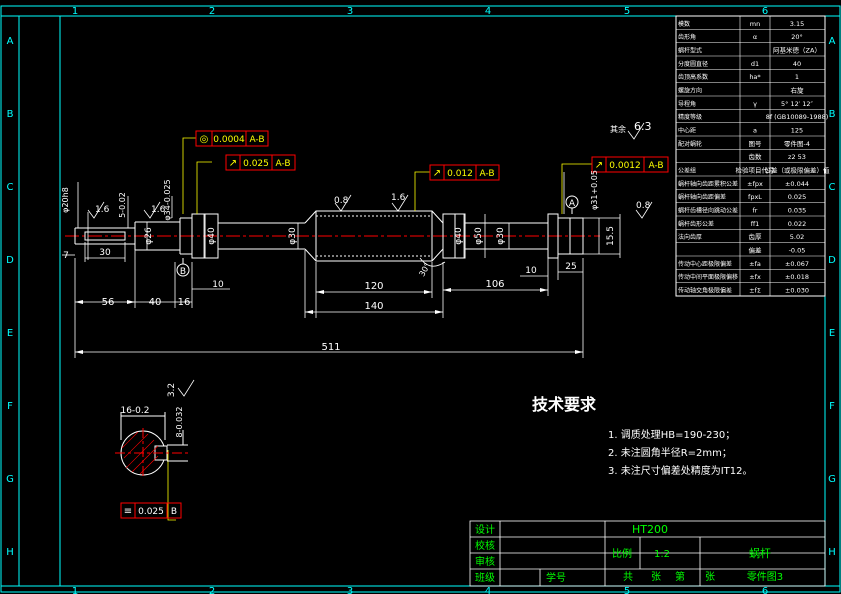 This screenshot has width=841, height=594. I want to click on dim-25: 25, so click(570, 267).